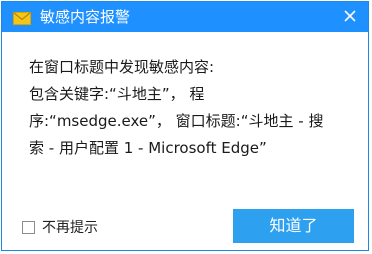 The image size is (372, 254). I want to click on message-line: 序:“msedge.exe”， 窗口标题:“斗地主 - 搜, so click(176, 121).